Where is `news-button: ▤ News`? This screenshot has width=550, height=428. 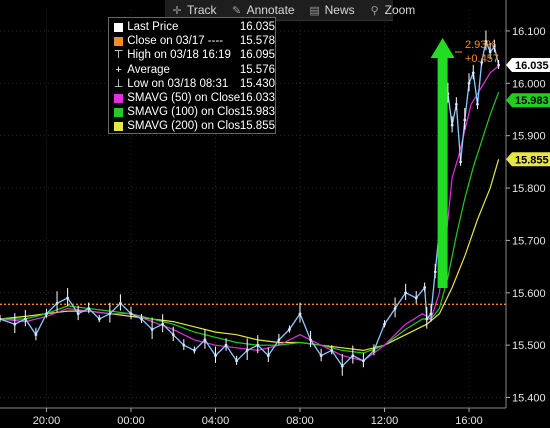
news-button: ▤ News is located at coordinates (333, 10).